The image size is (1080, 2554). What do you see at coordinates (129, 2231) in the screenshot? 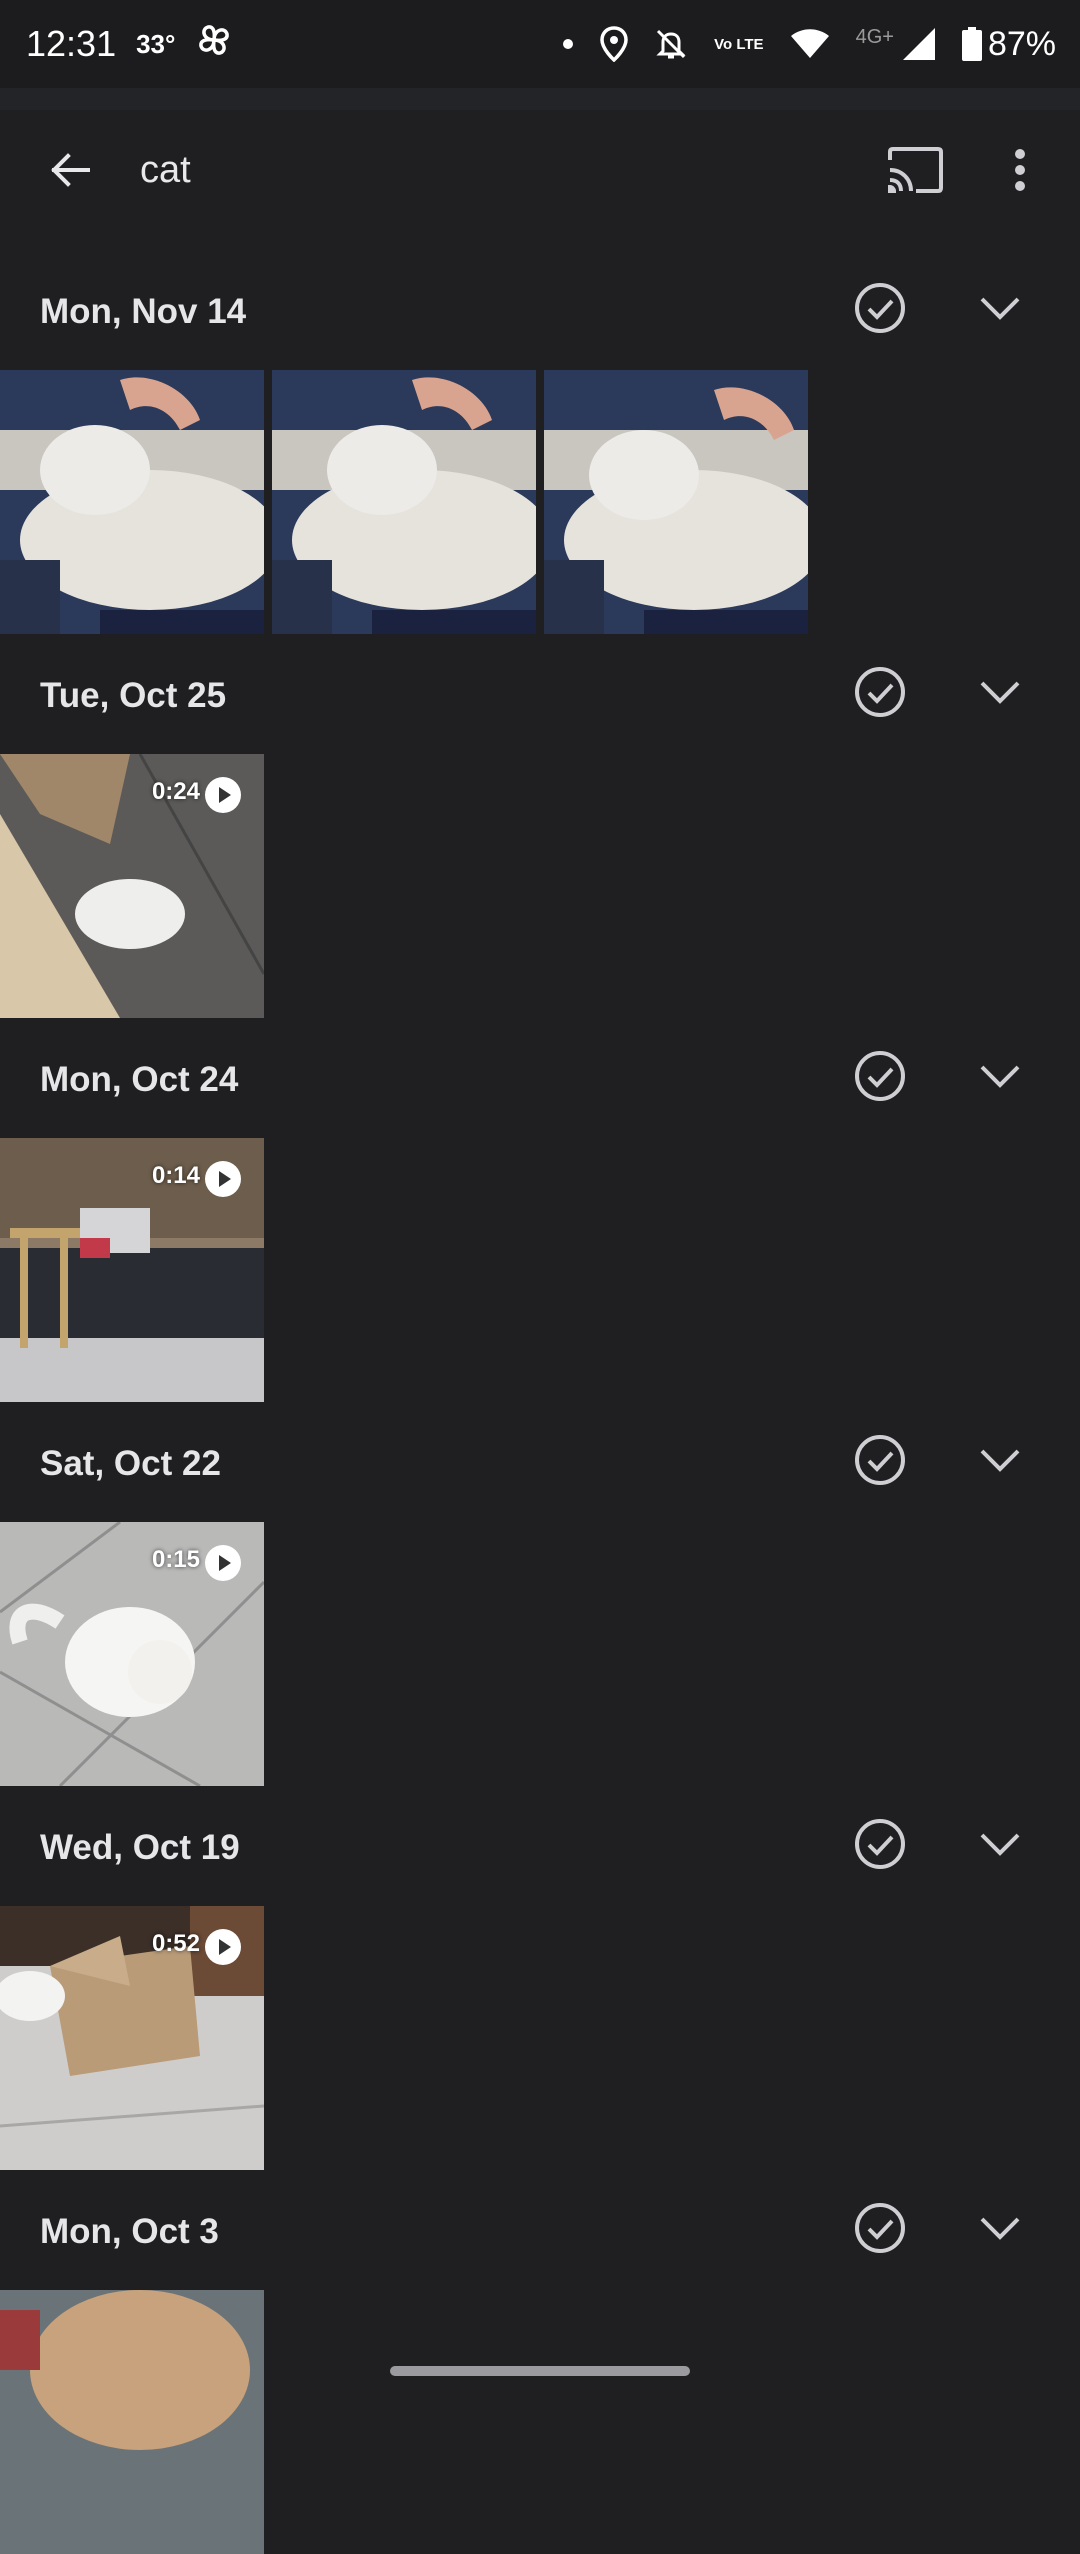
I see `section-date: Mon, Oct 3` at bounding box center [129, 2231].